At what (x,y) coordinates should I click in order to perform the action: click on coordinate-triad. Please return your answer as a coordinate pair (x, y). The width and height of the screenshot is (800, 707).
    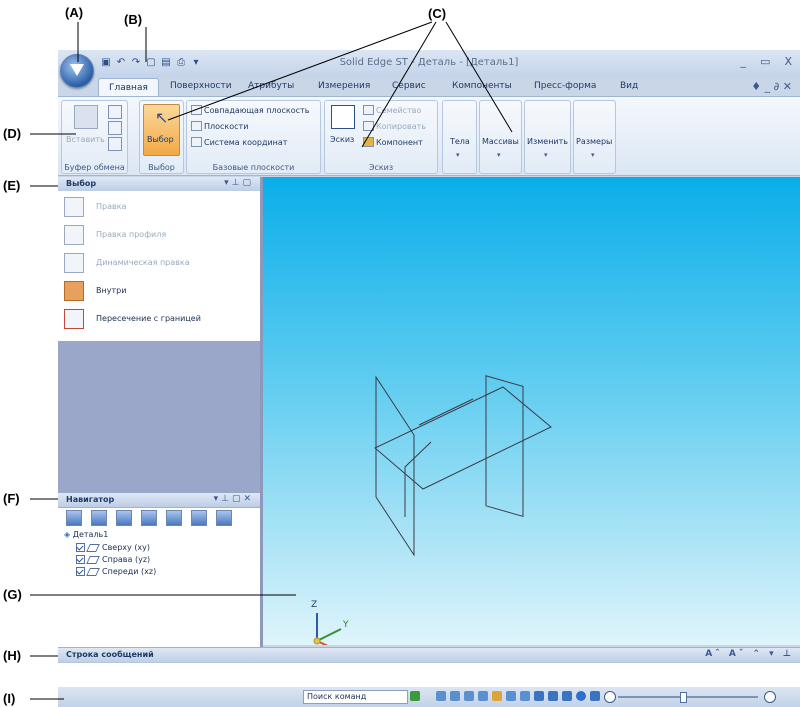
    Looking at the image, I should click on (327, 629).